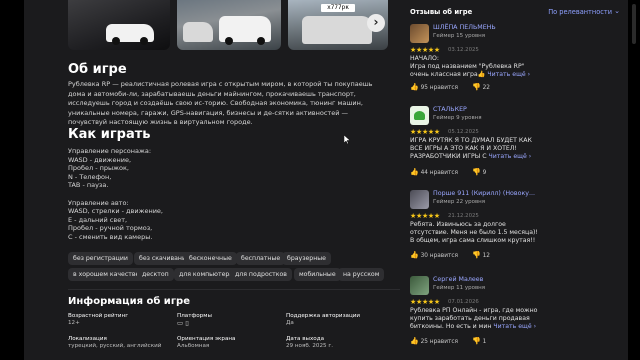 Image resolution: width=640 pixels, height=360 pixels. Describe the element at coordinates (617, 11) in the screenshot. I see `chevron-down-icon: ⌄` at that location.